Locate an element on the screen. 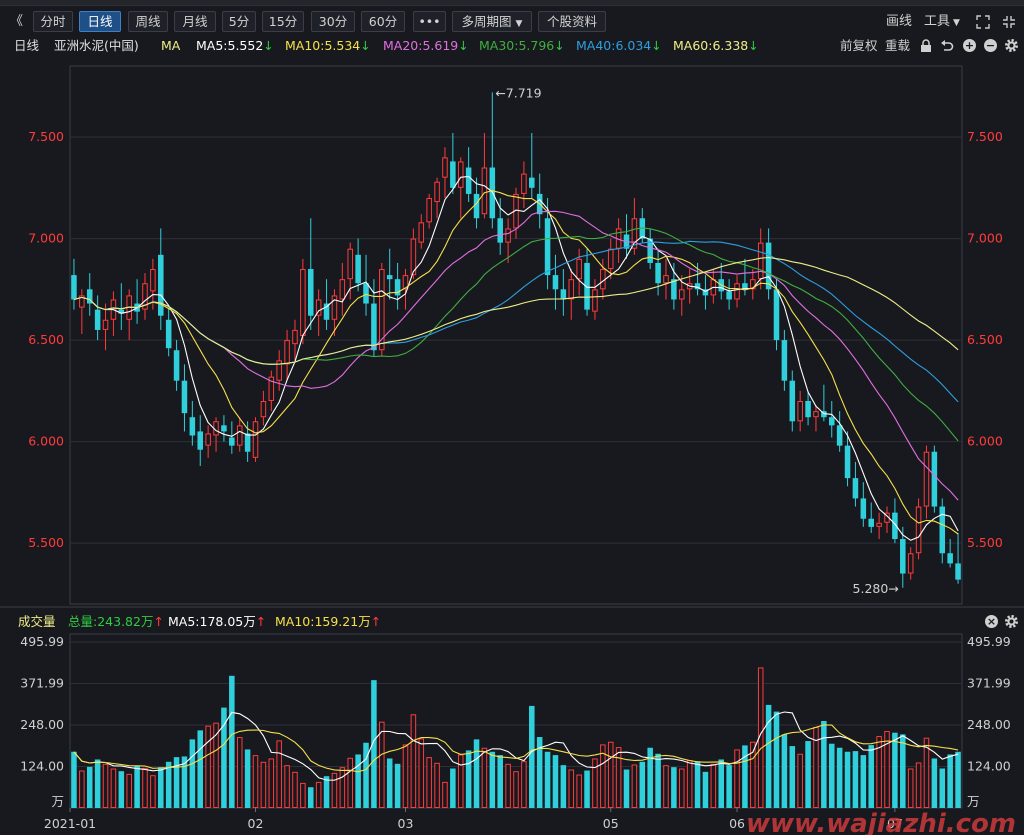 This screenshot has height=835, width=1024. watermark-text: www.wajiazhi.com is located at coordinates (881, 822).